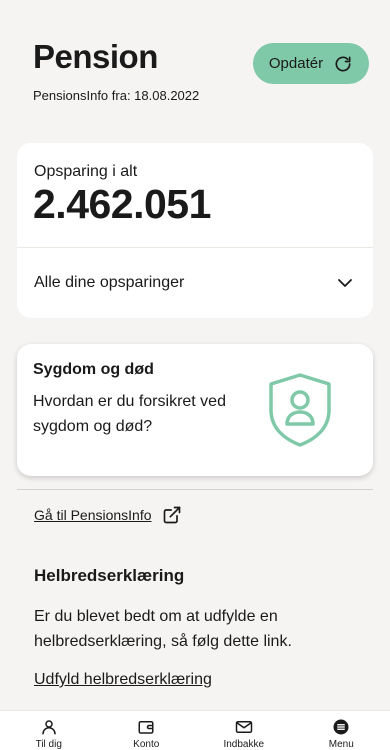 This screenshot has width=390, height=750. What do you see at coordinates (341, 727) in the screenshot?
I see `menu-icon` at bounding box center [341, 727].